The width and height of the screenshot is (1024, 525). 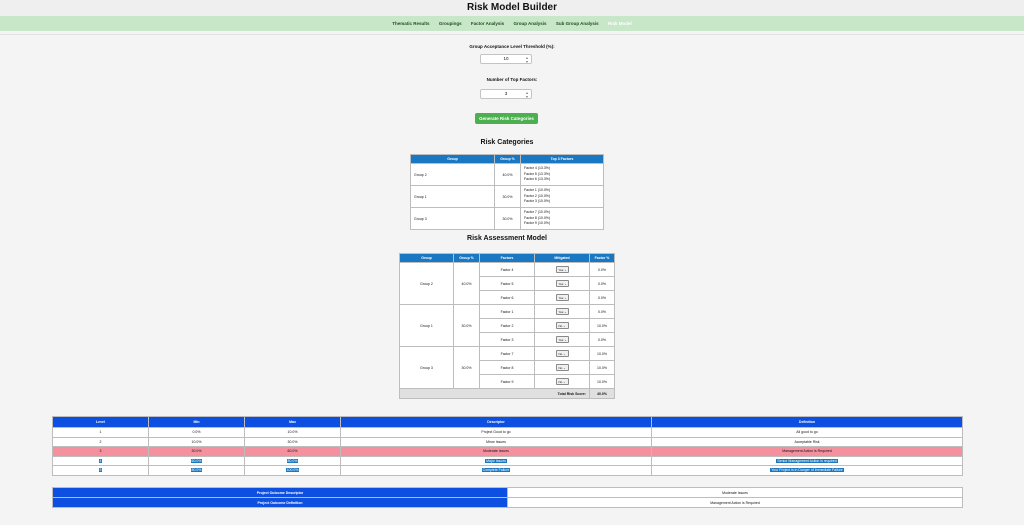 What do you see at coordinates (496, 451) in the screenshot?
I see `descriptor-cell: Moderate Issues` at bounding box center [496, 451].